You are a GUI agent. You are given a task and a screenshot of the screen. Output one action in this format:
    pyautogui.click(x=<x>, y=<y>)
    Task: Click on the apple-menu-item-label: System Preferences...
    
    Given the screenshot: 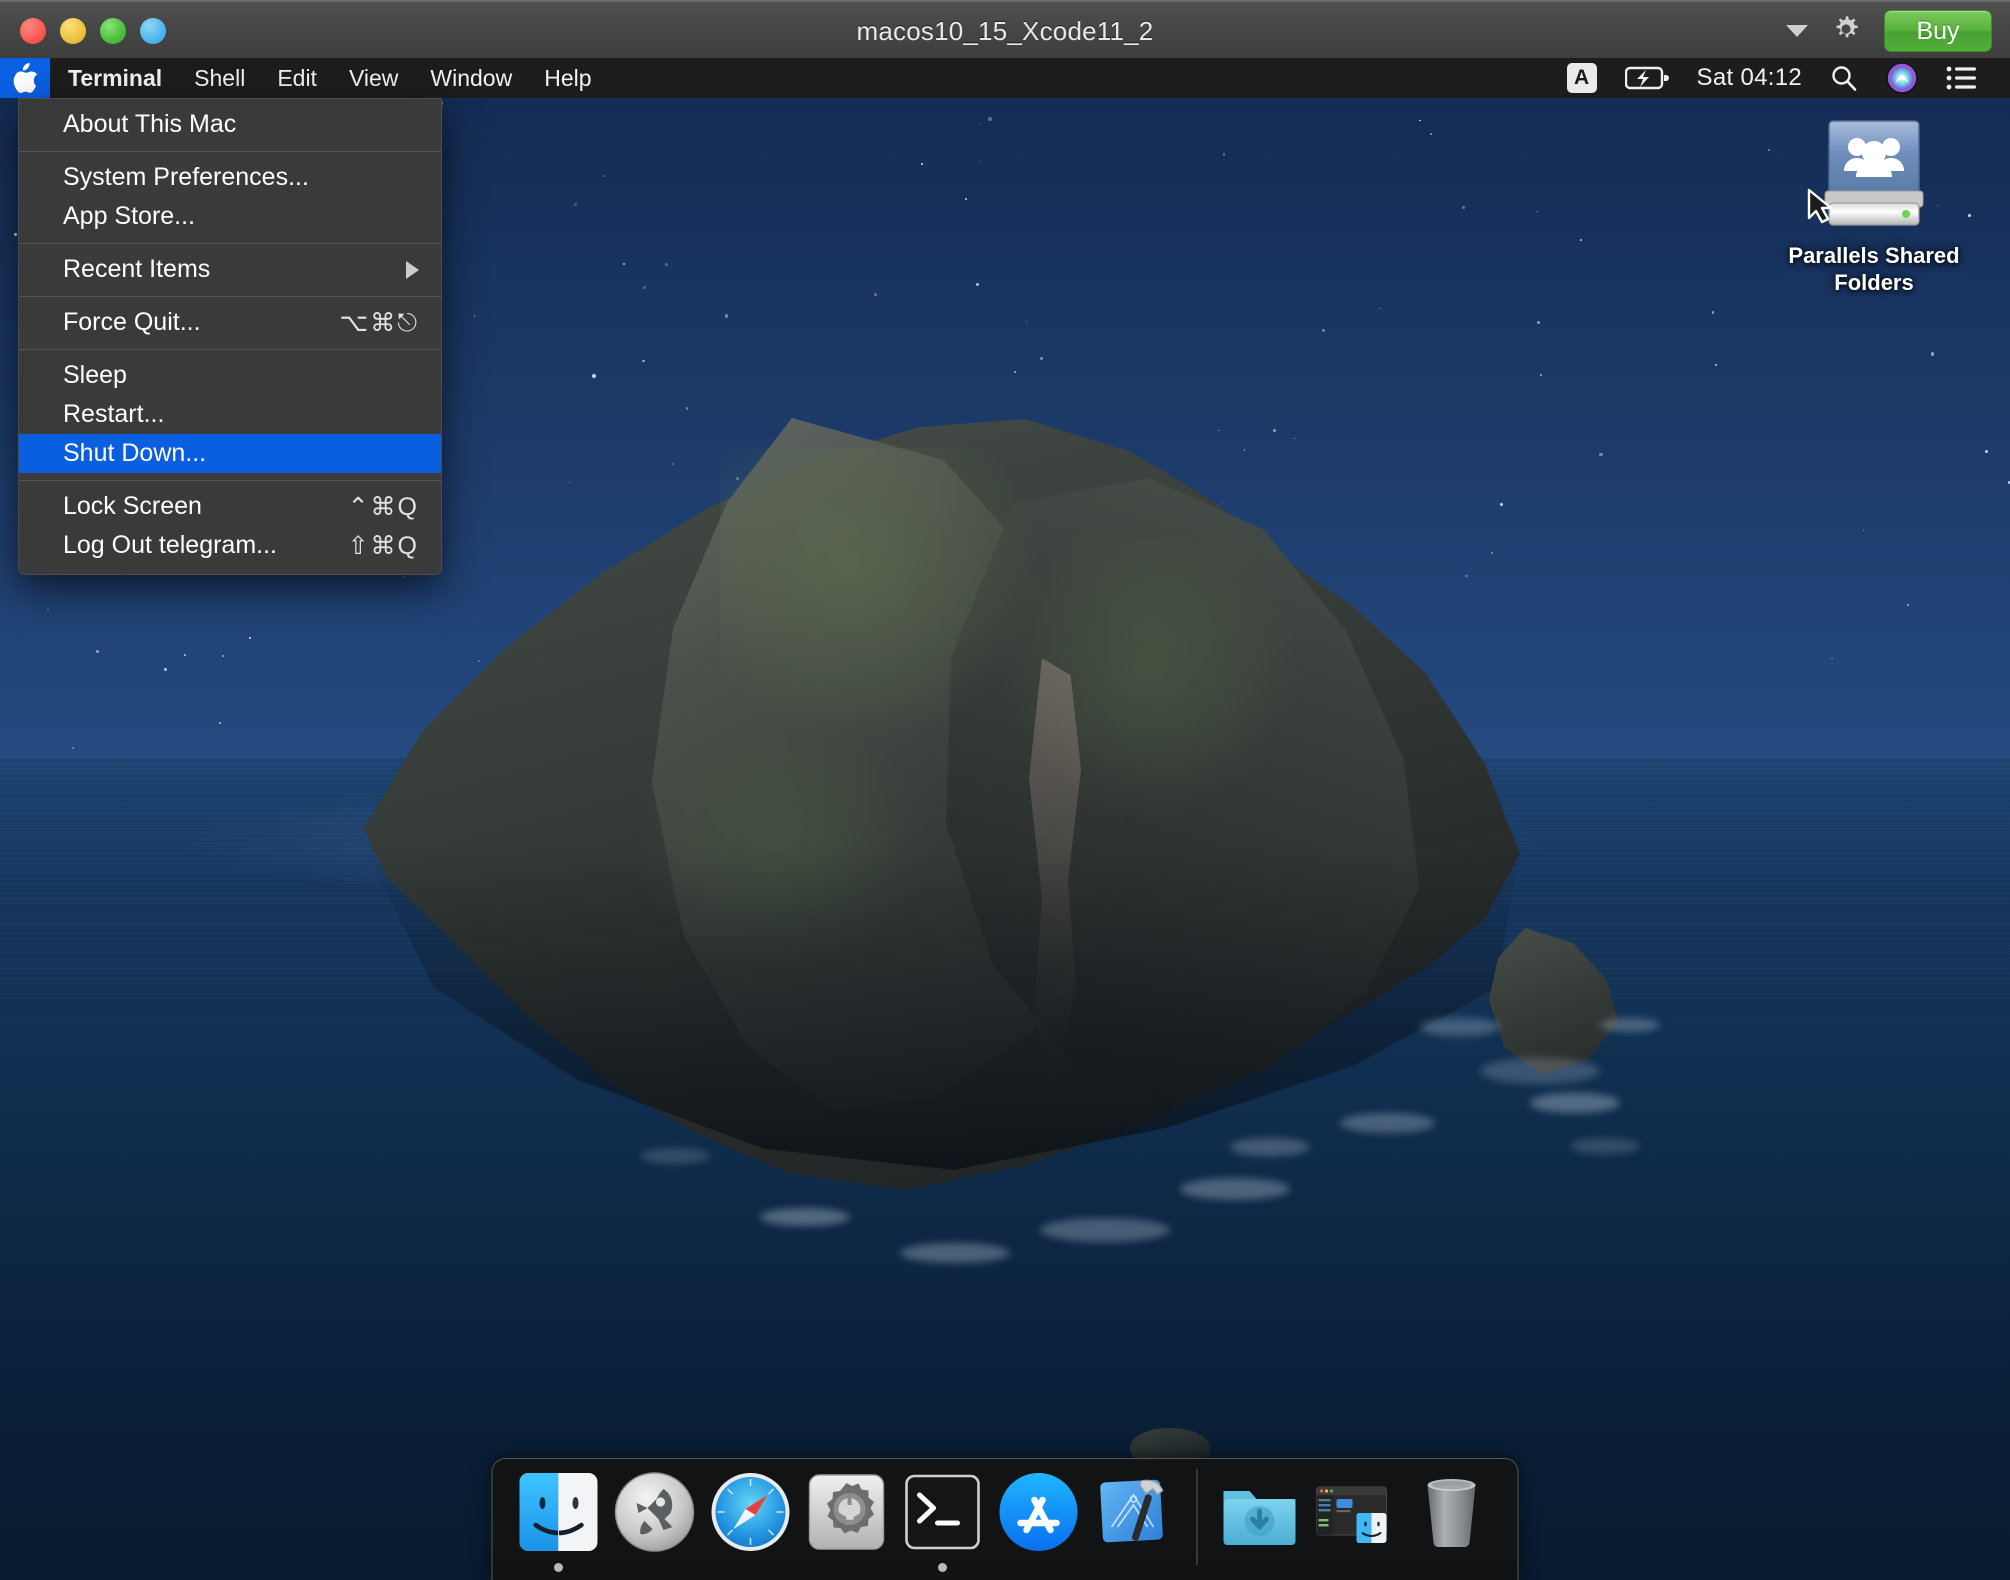 What is the action you would take?
    pyautogui.click(x=186, y=177)
    